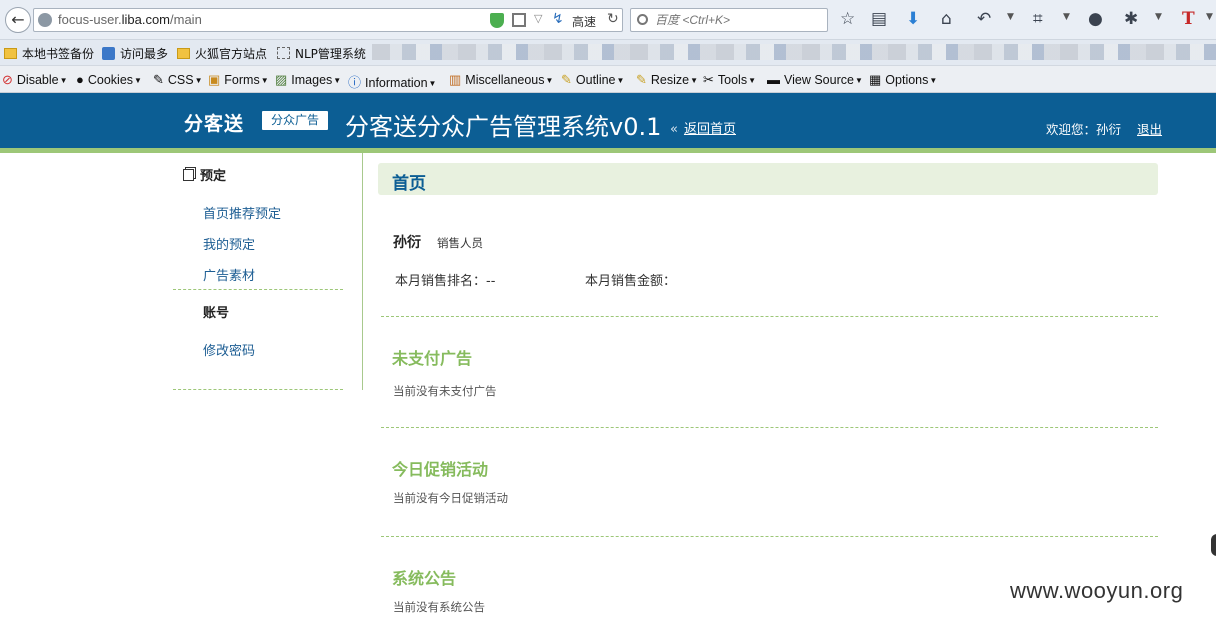 The width and height of the screenshot is (1216, 619). I want to click on star-icon: ☆, so click(847, 19).